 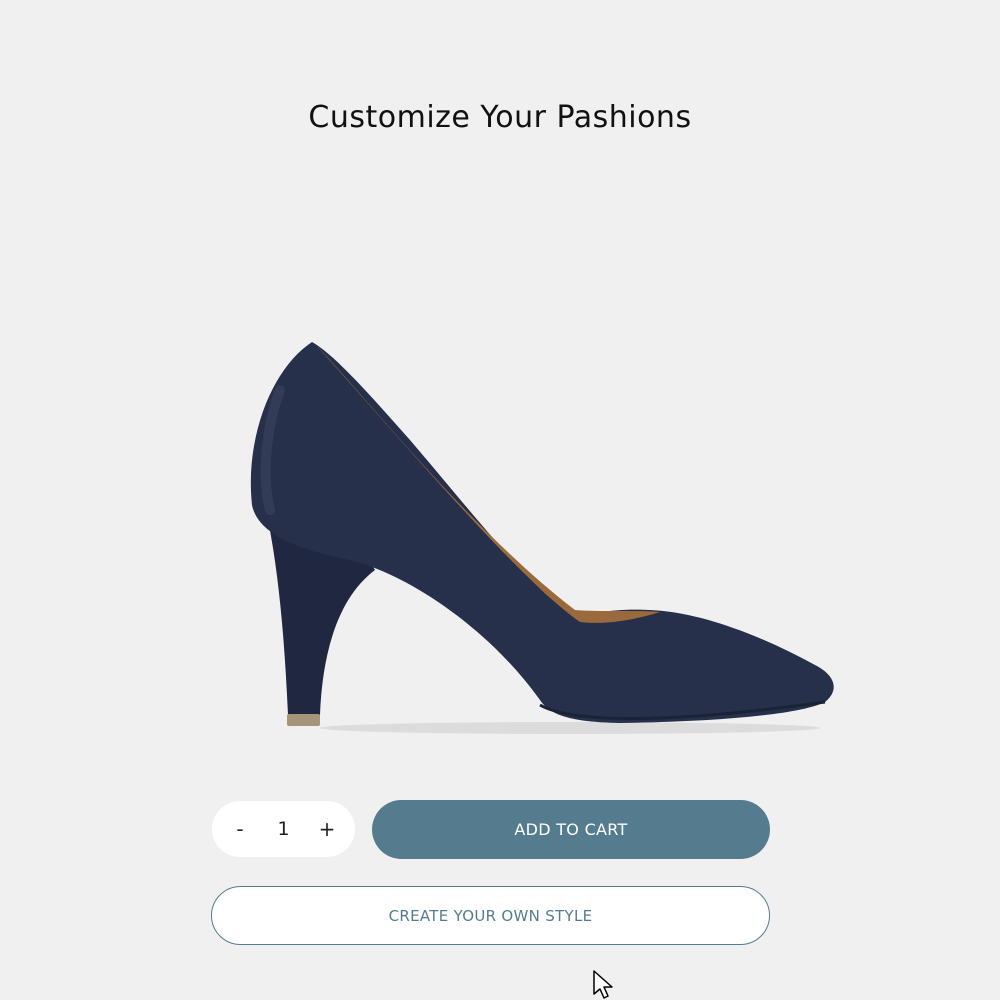 I want to click on create-your-own-style-button: CREATE YOUR OWN STYLE, so click(x=490, y=915).